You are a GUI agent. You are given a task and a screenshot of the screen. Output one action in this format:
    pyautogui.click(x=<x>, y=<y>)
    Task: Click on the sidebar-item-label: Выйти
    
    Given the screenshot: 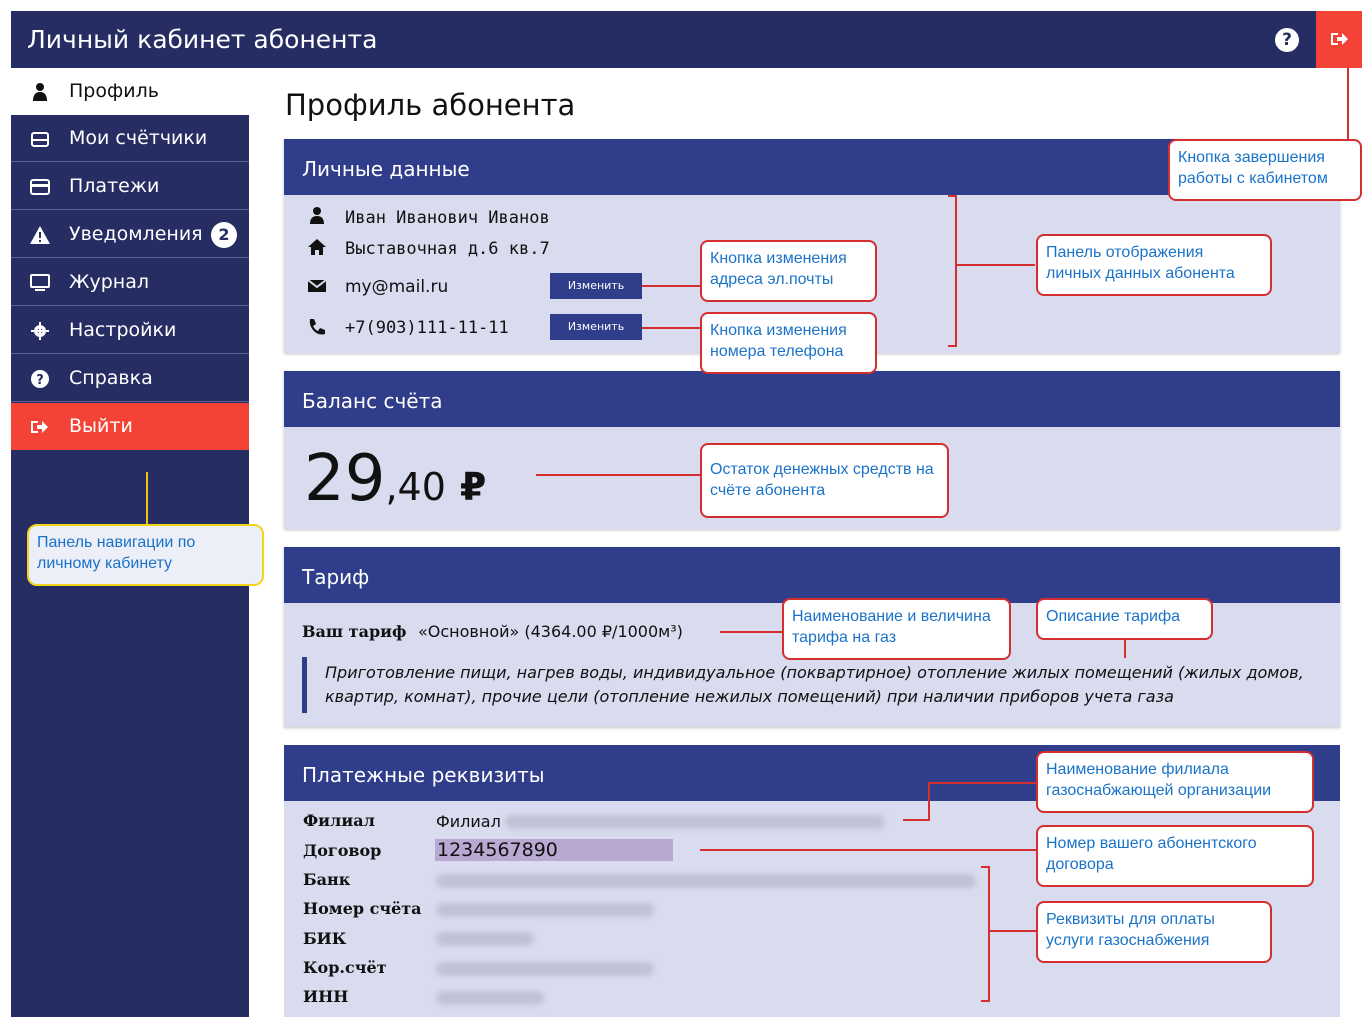 What is the action you would take?
    pyautogui.click(x=101, y=426)
    